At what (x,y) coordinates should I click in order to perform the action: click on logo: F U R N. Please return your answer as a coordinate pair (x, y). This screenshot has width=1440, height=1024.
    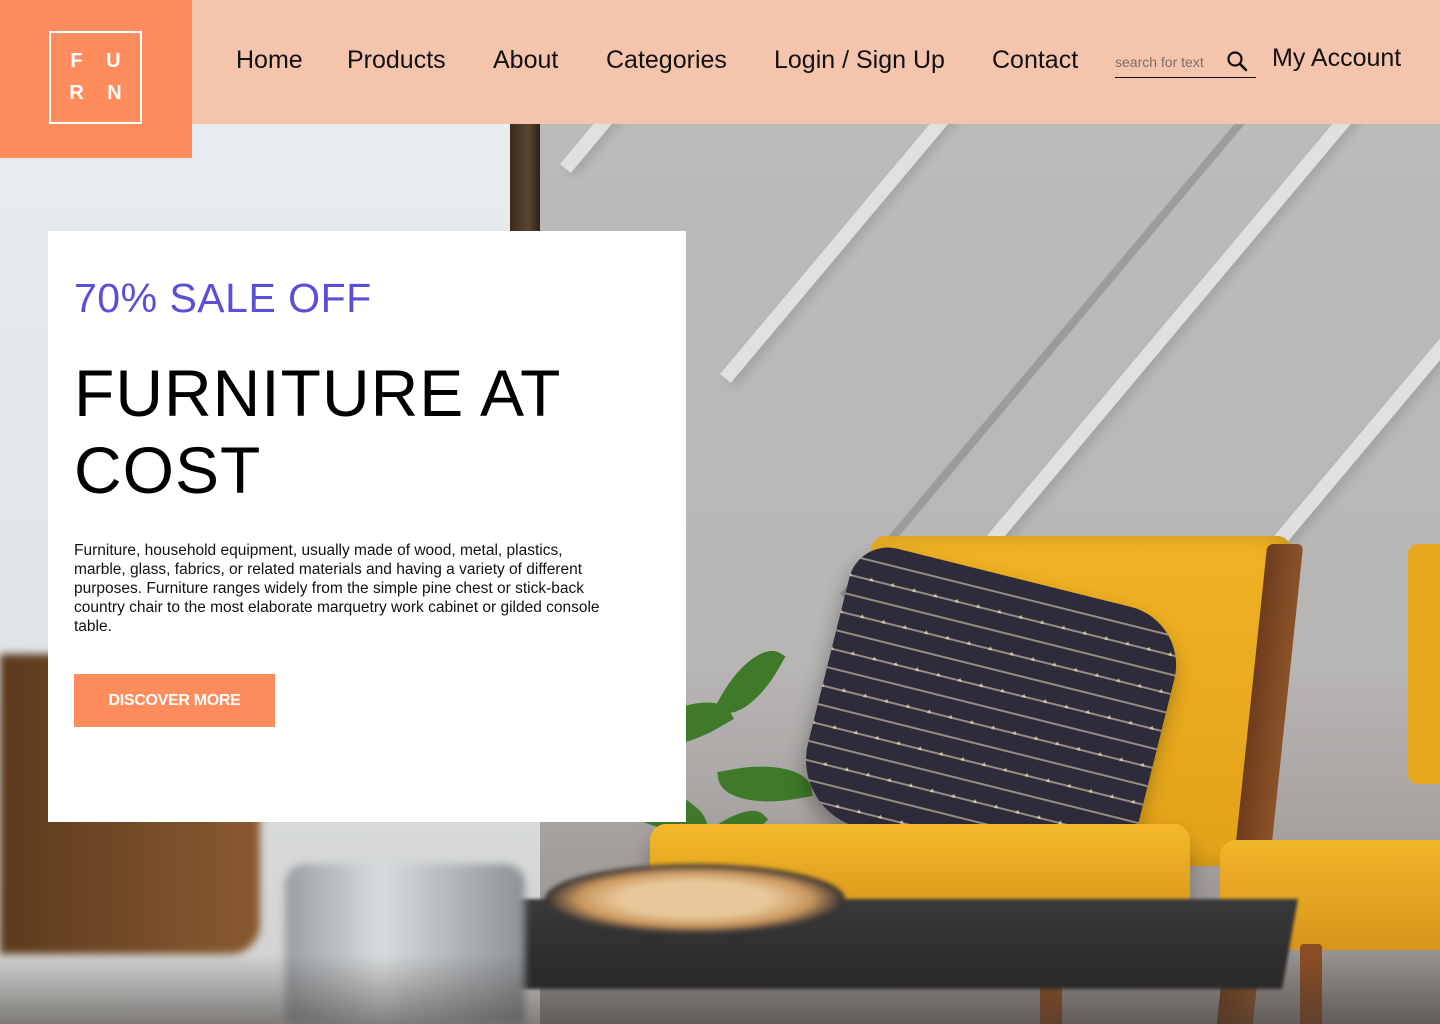
    Looking at the image, I should click on (96, 79).